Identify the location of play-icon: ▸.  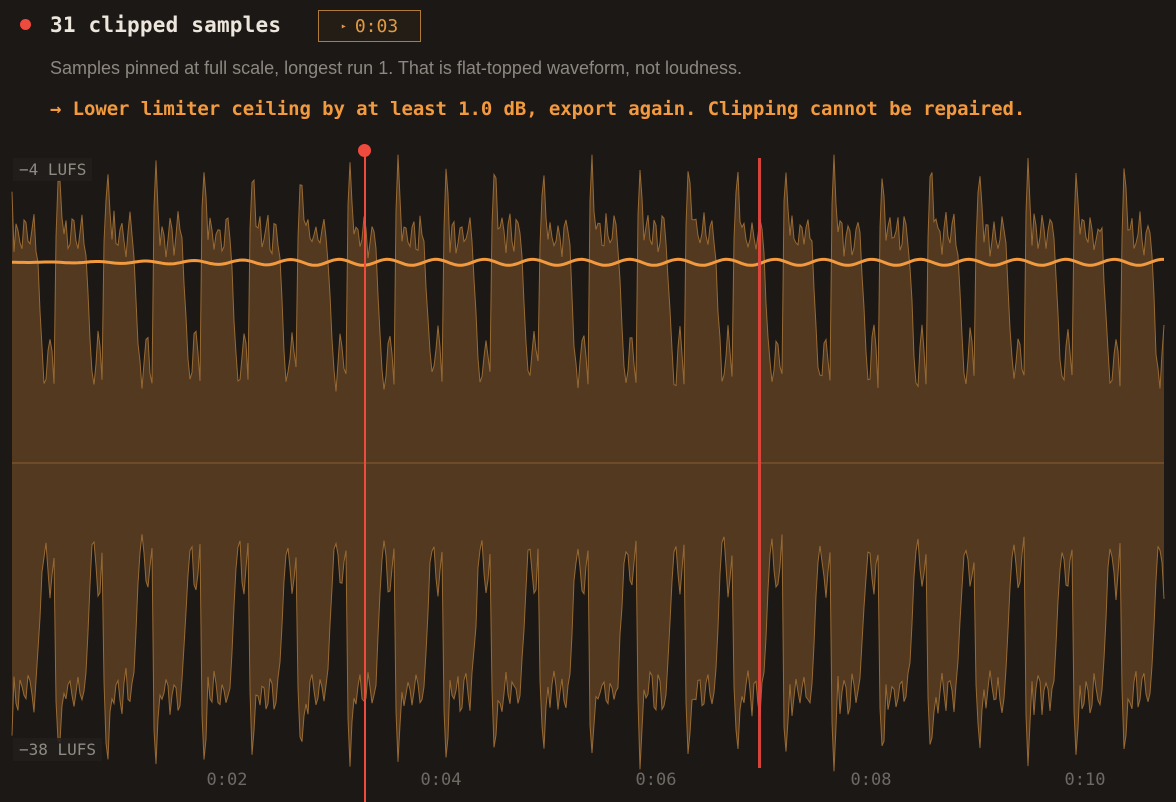
(343, 26).